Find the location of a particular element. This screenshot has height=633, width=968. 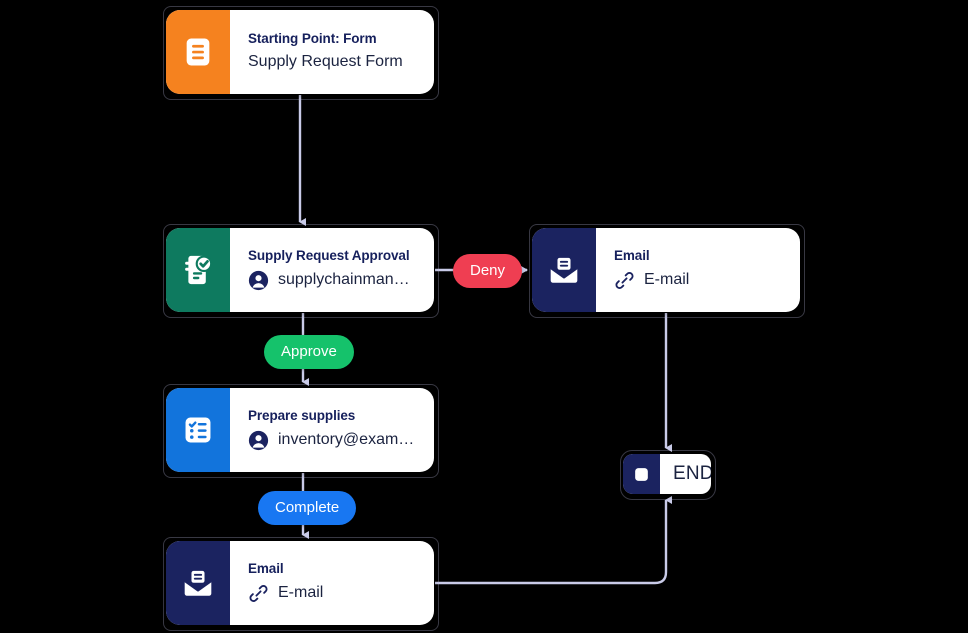

edge-label-deny: Deny is located at coordinates (488, 271).